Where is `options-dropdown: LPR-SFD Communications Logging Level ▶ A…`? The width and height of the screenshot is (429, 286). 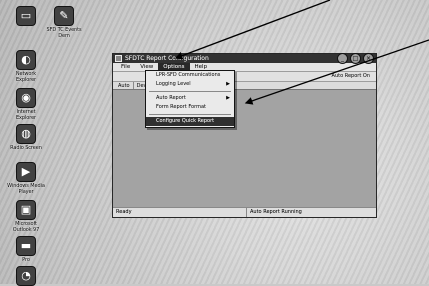 options-dropdown: LPR-SFD Communications Logging Level ▶ A… is located at coordinates (190, 99).